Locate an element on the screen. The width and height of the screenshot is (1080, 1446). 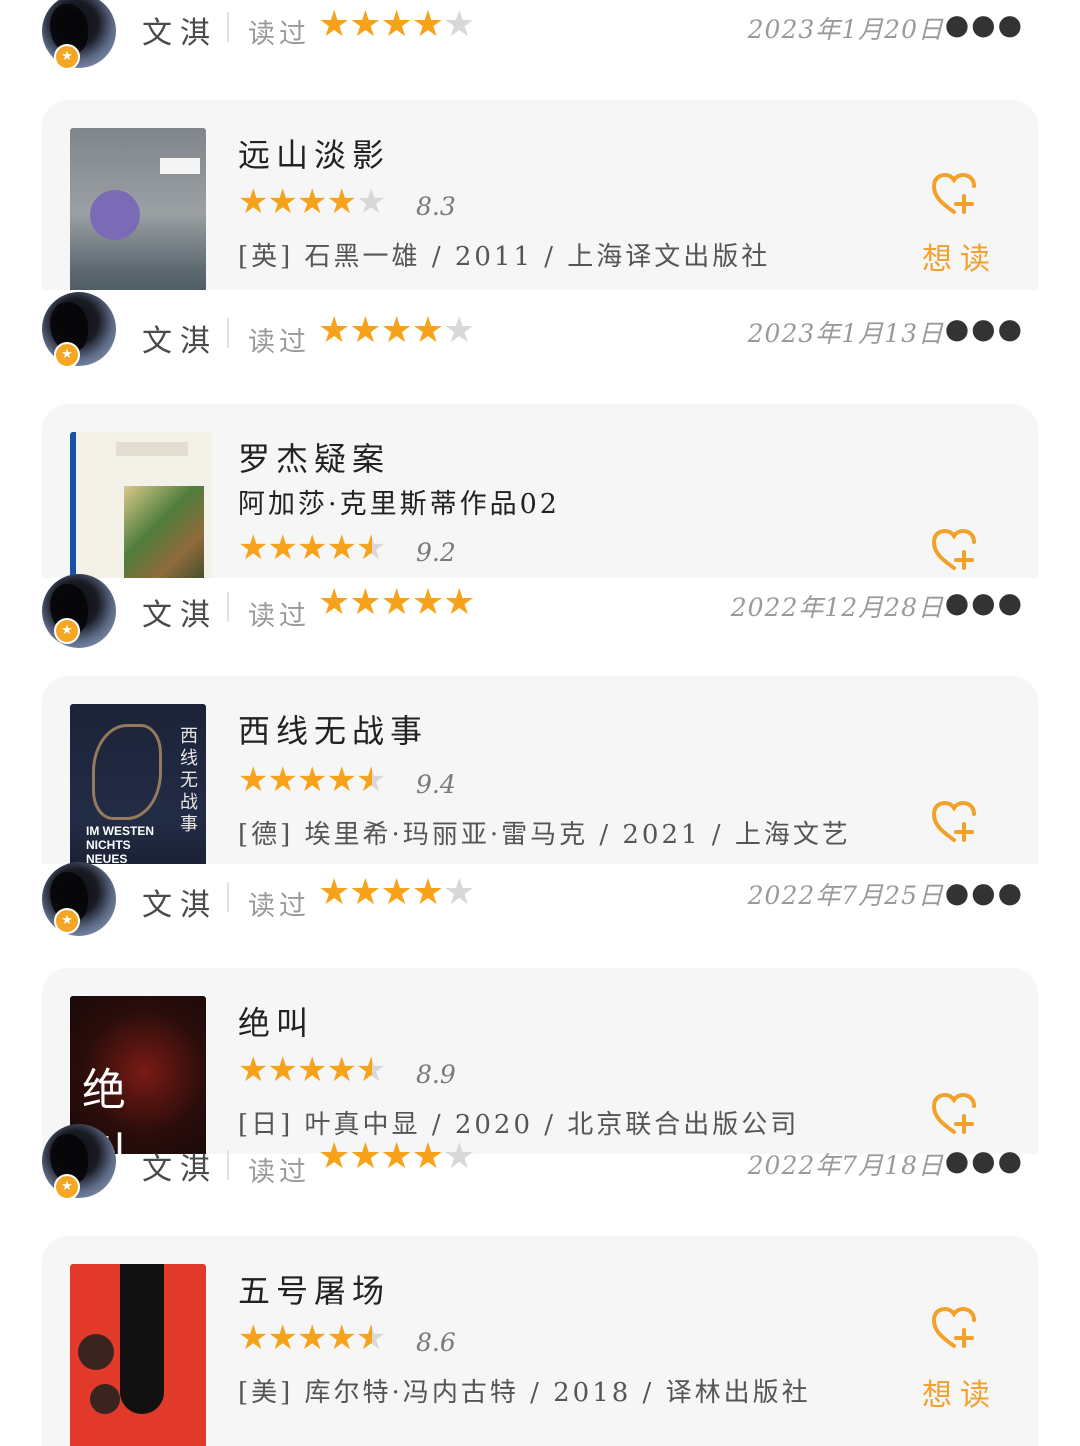
book-card: 罗杰疑案 阿加莎·克里斯蒂作品02 ★★★★★ 9.2 is located at coordinates (540, 491).